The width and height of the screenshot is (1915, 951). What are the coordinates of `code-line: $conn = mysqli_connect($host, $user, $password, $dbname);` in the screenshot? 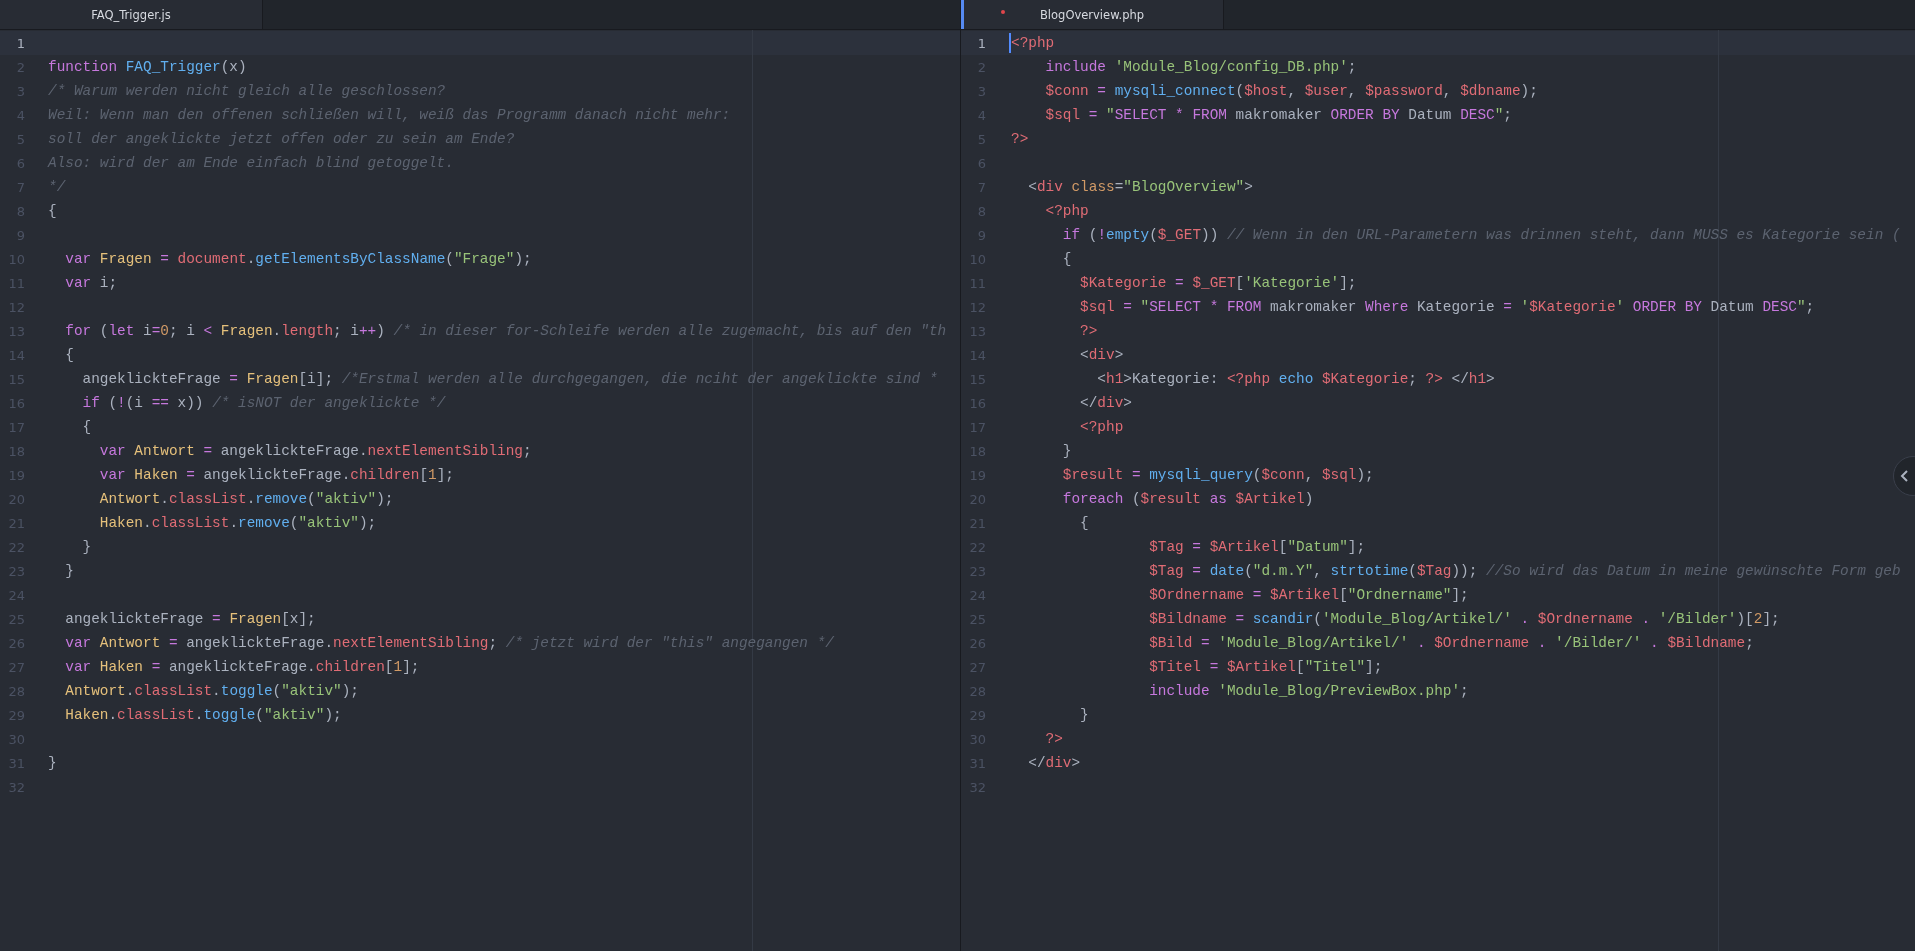 It's located at (1291, 91).